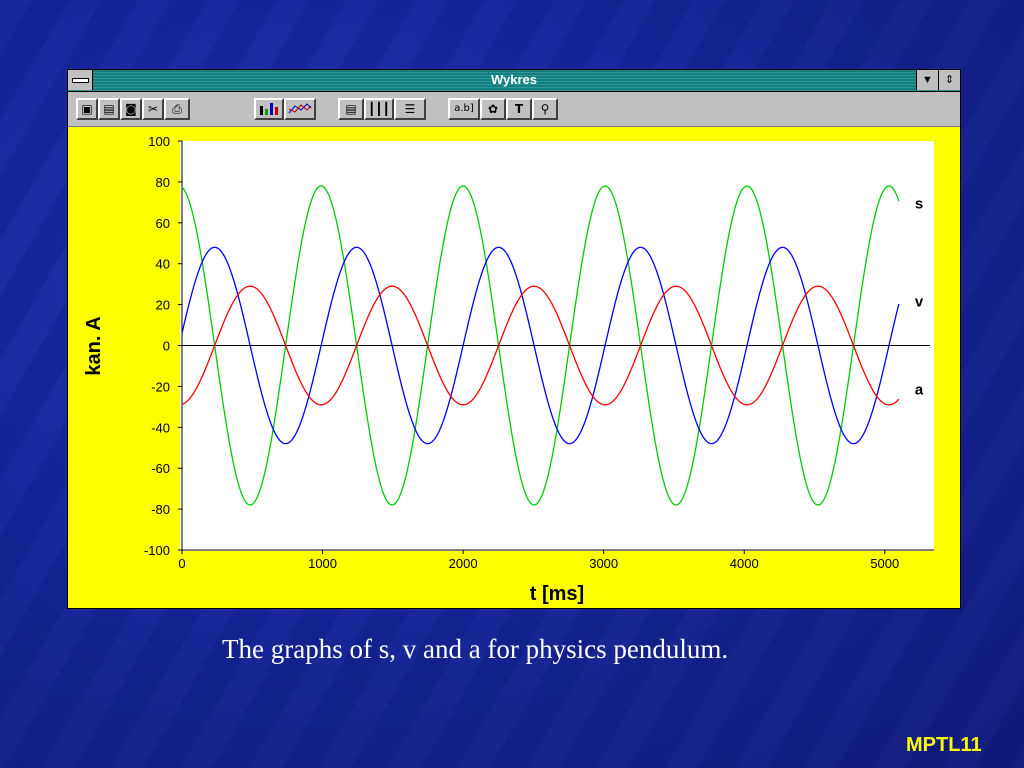 Image resolution: width=1024 pixels, height=768 pixels. Describe the element at coordinates (322, 563) in the screenshot. I see `x-tick-label: 1000` at that location.